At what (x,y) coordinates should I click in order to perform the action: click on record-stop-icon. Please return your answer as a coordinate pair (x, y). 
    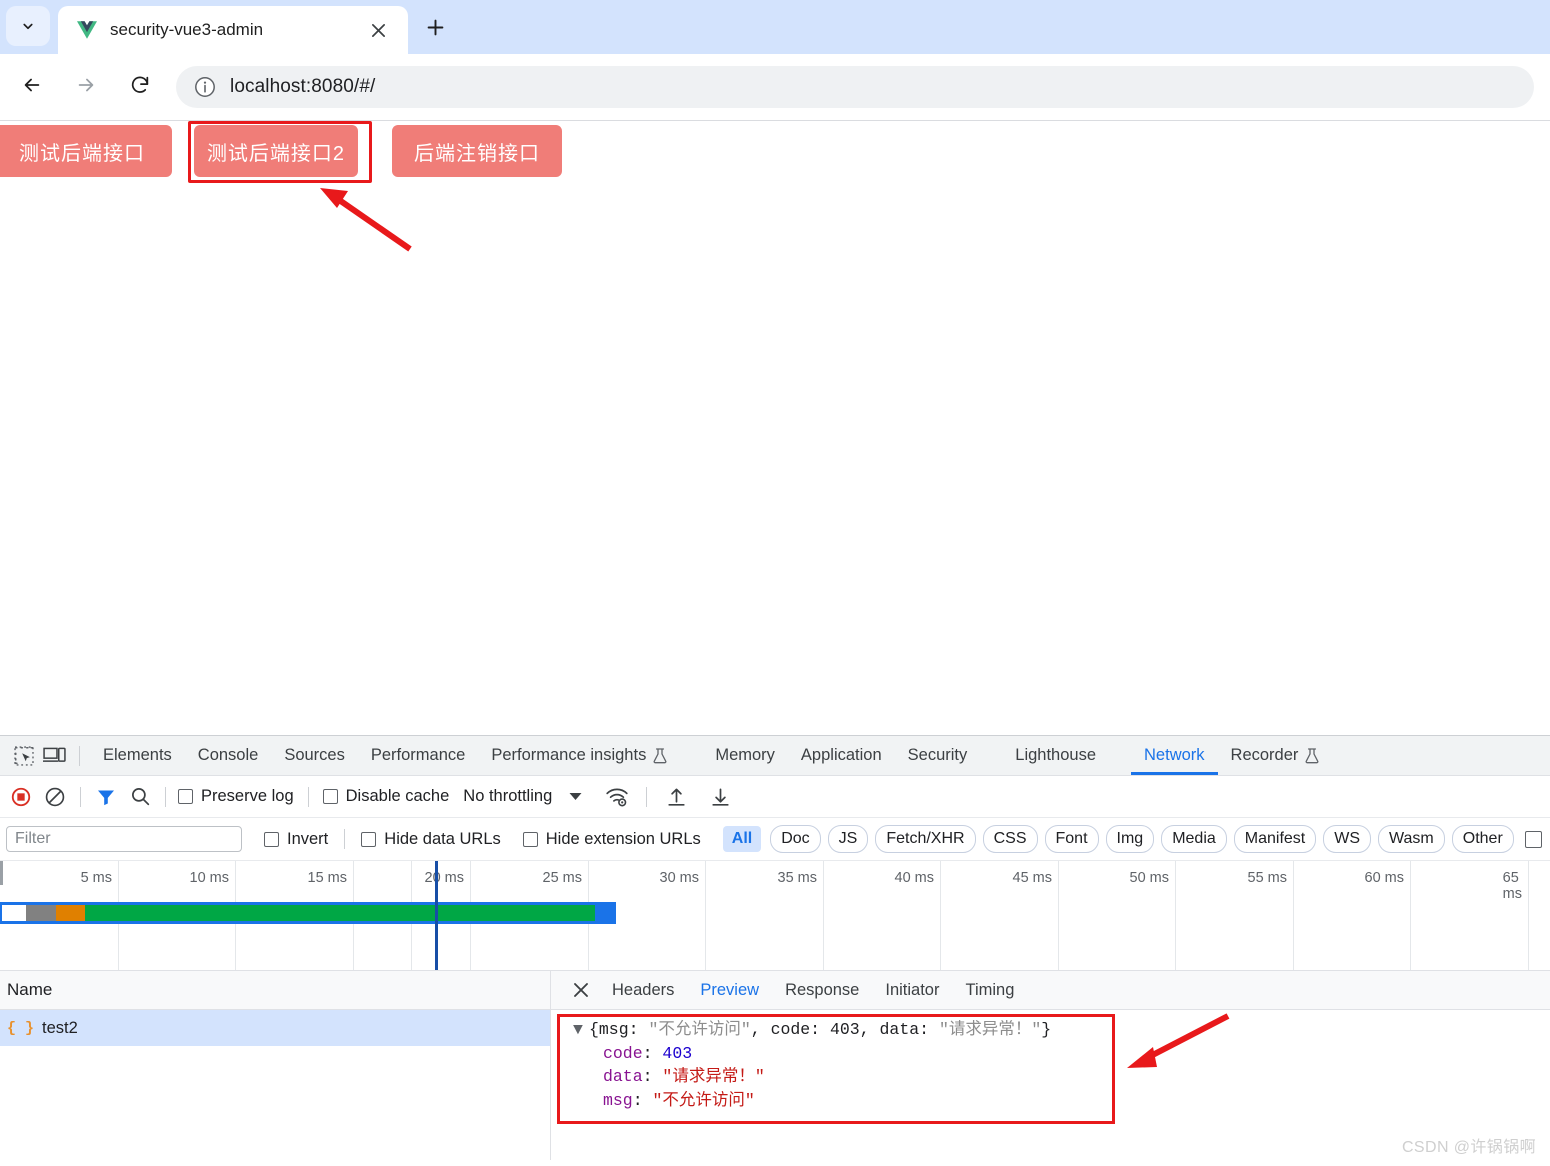
    Looking at the image, I should click on (21, 797).